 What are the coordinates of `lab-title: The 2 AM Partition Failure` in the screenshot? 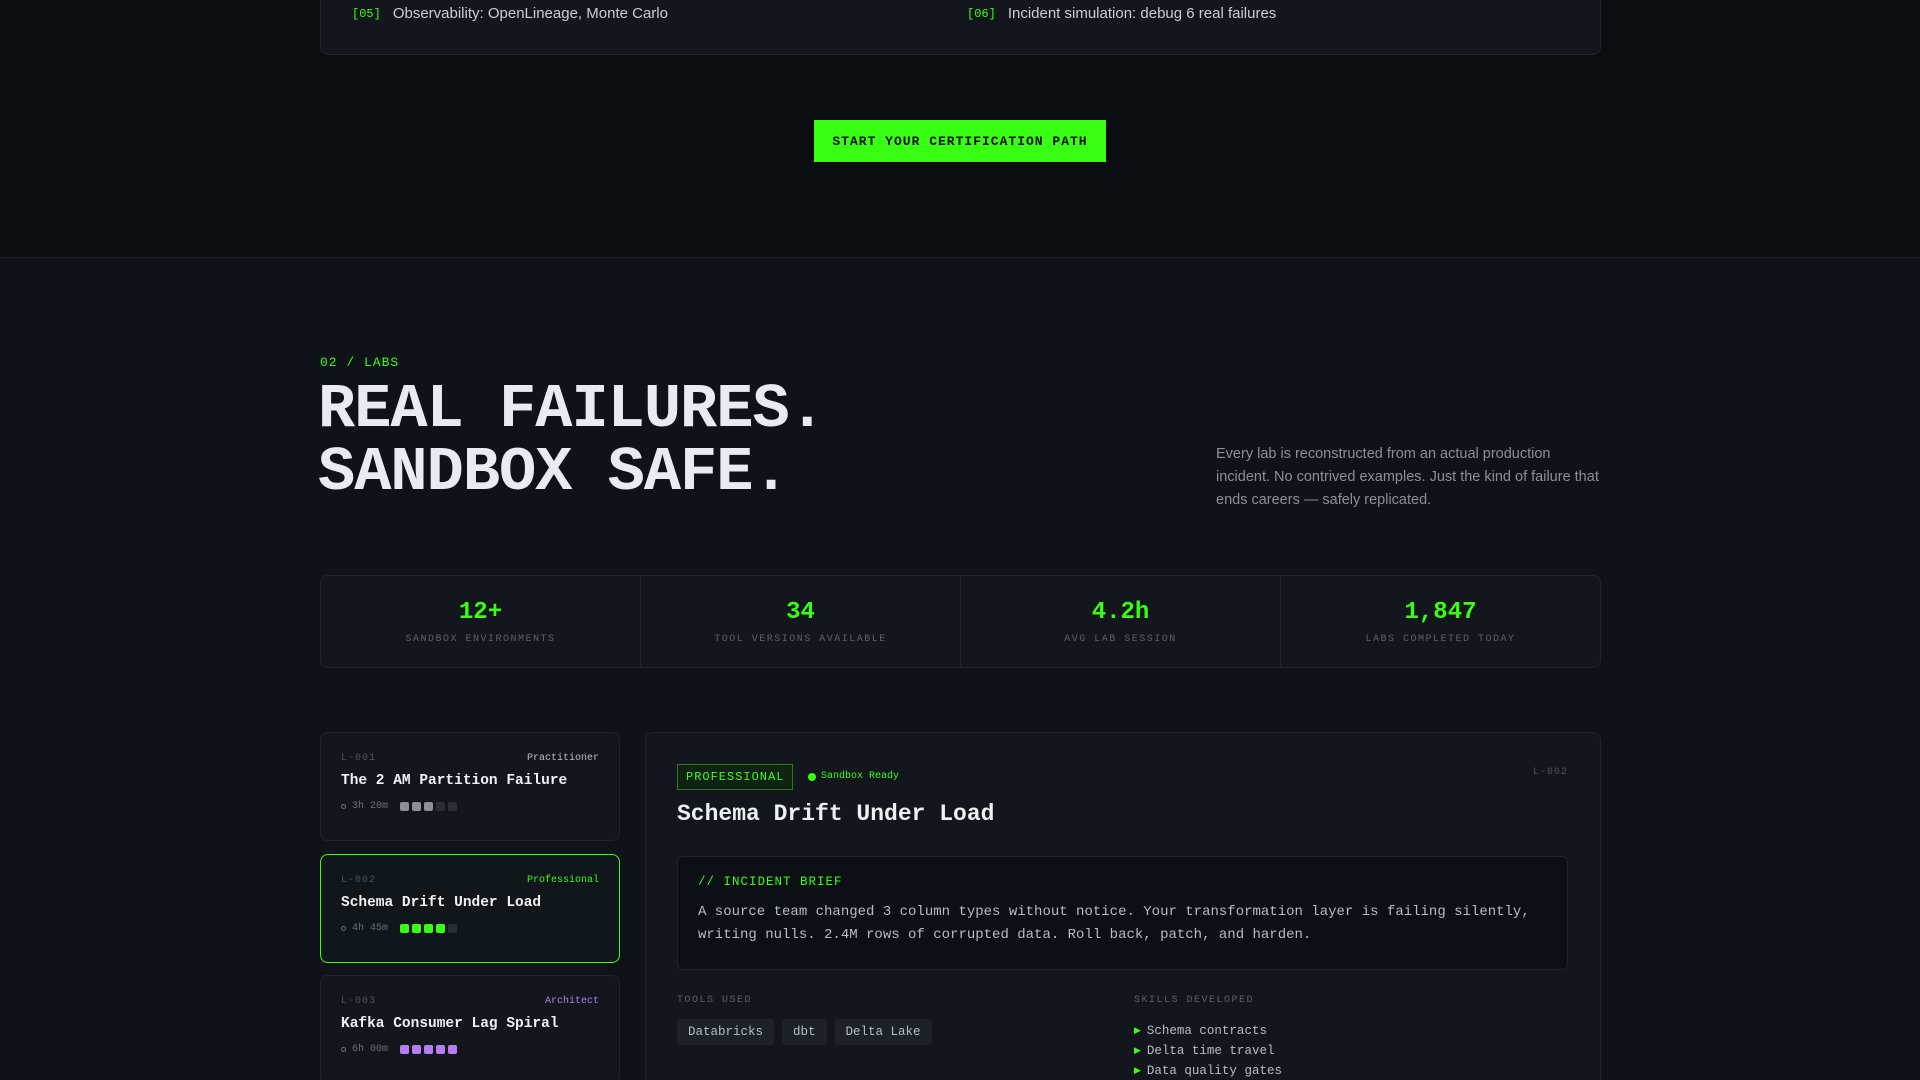 It's located at (454, 781).